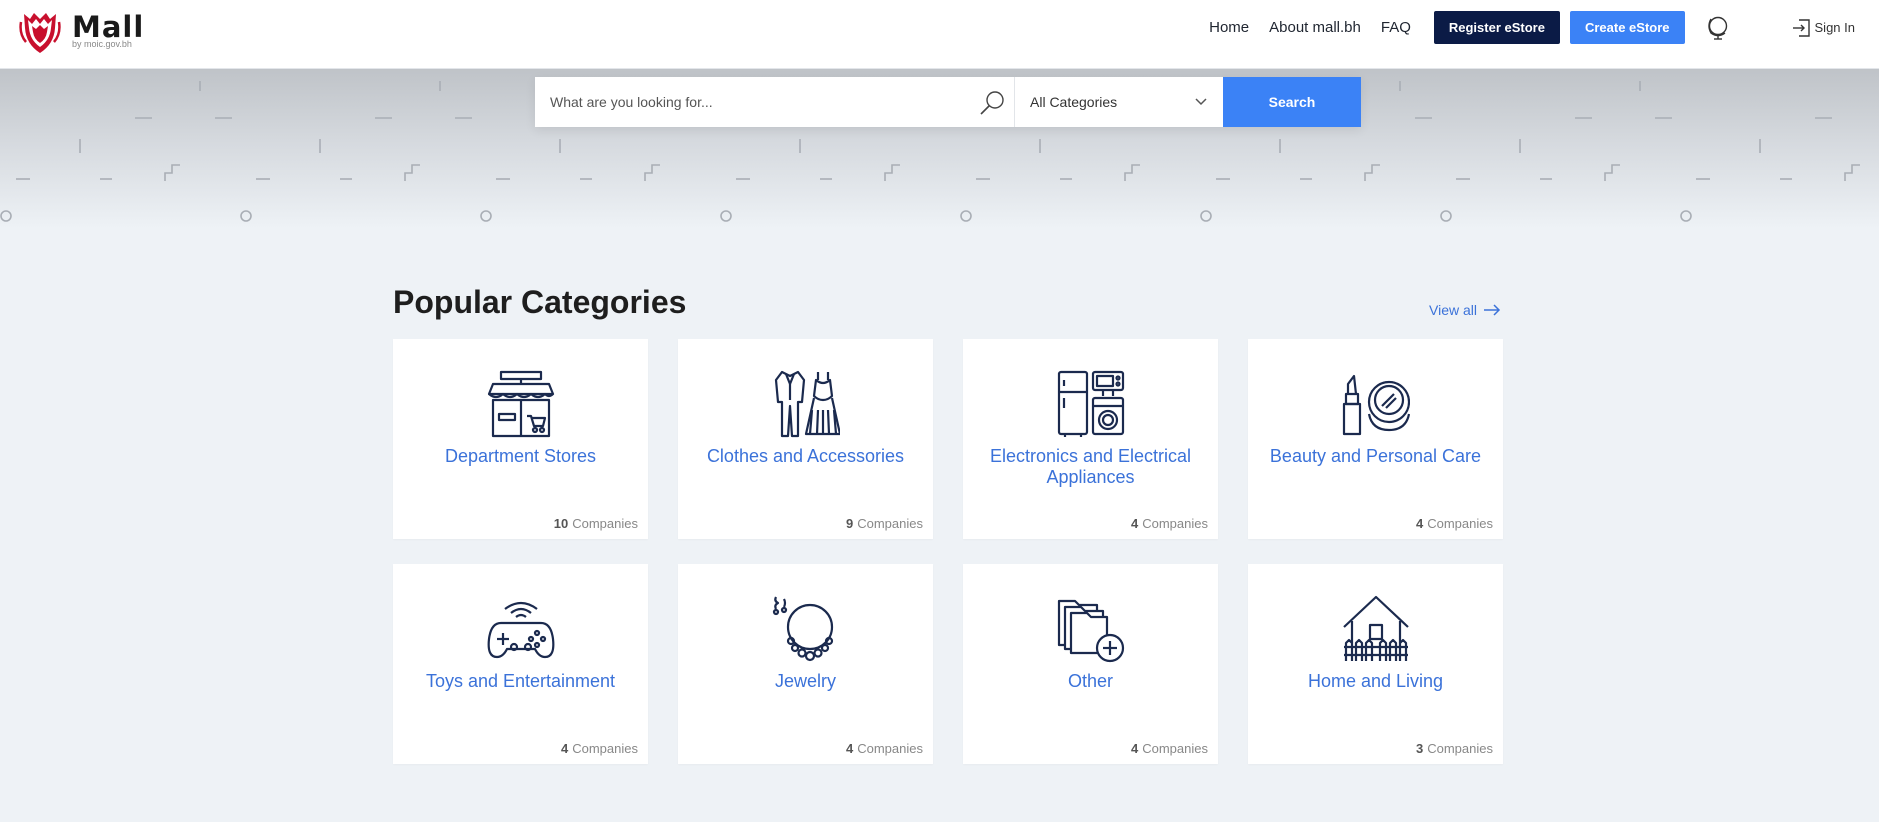 This screenshot has height=822, width=1879. Describe the element at coordinates (1375, 456) in the screenshot. I see `category-name: Beauty and Personal Care` at that location.